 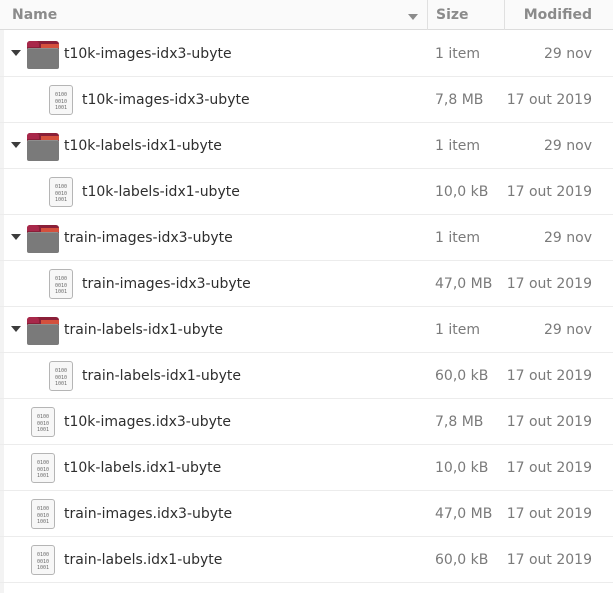 What do you see at coordinates (306, 146) in the screenshot?
I see `folder-row: t10k-labels-idx1-ubyte 1 item 29 nov` at bounding box center [306, 146].